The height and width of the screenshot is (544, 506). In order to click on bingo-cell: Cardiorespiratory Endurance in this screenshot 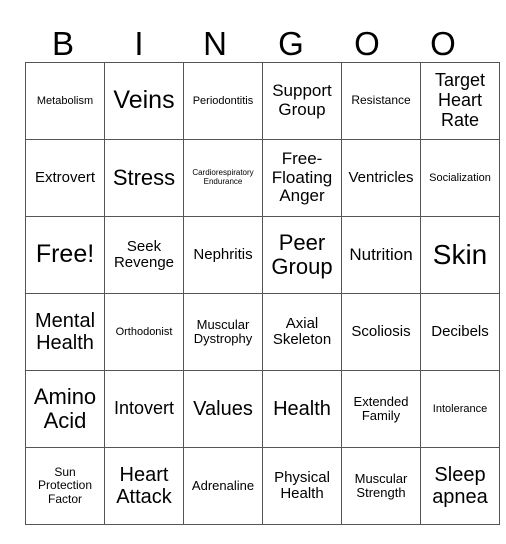, I will do `click(223, 178)`.